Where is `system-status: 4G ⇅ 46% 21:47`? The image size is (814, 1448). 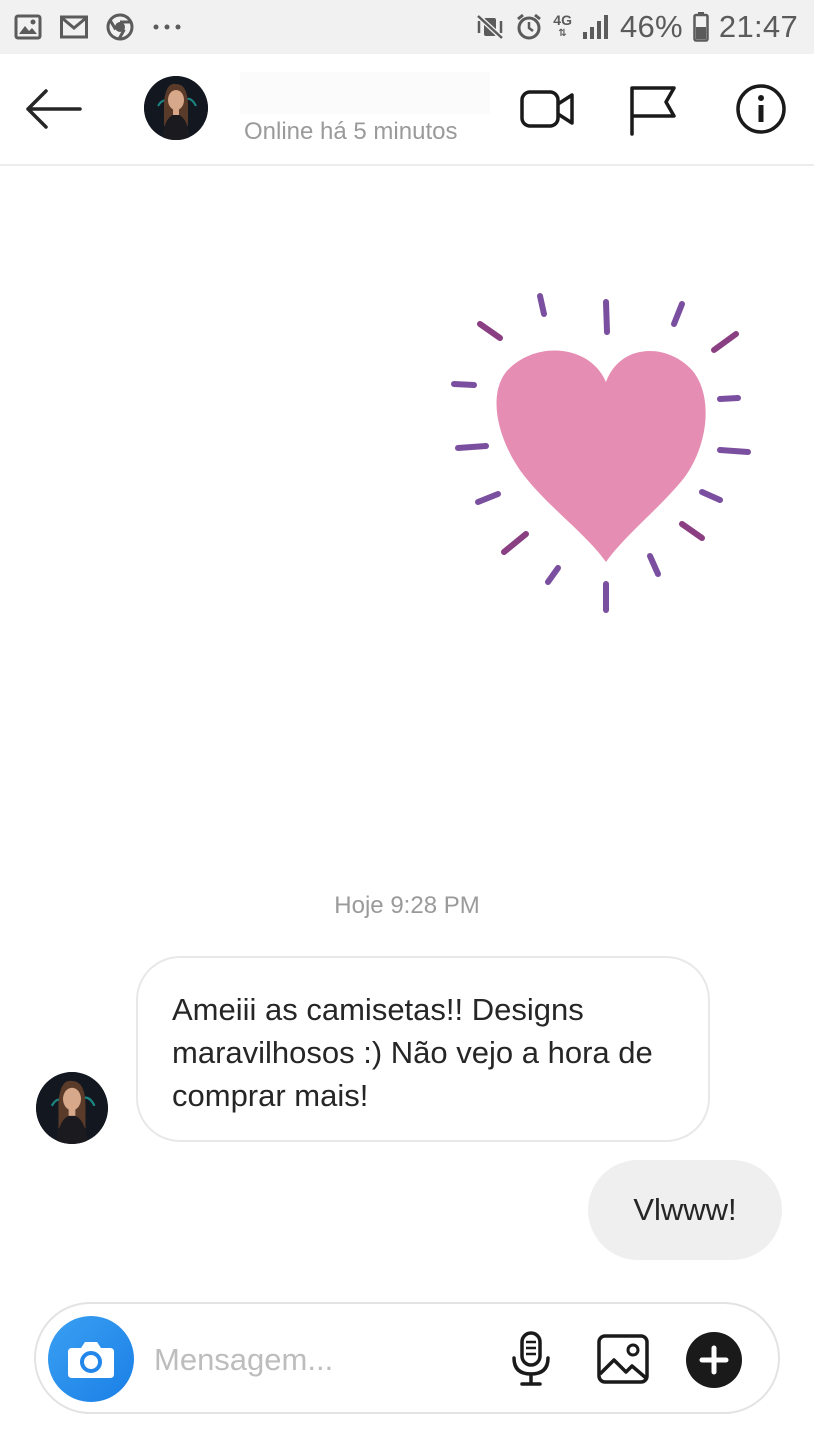
system-status: 4G ⇅ 46% 21:47 is located at coordinates (636, 27).